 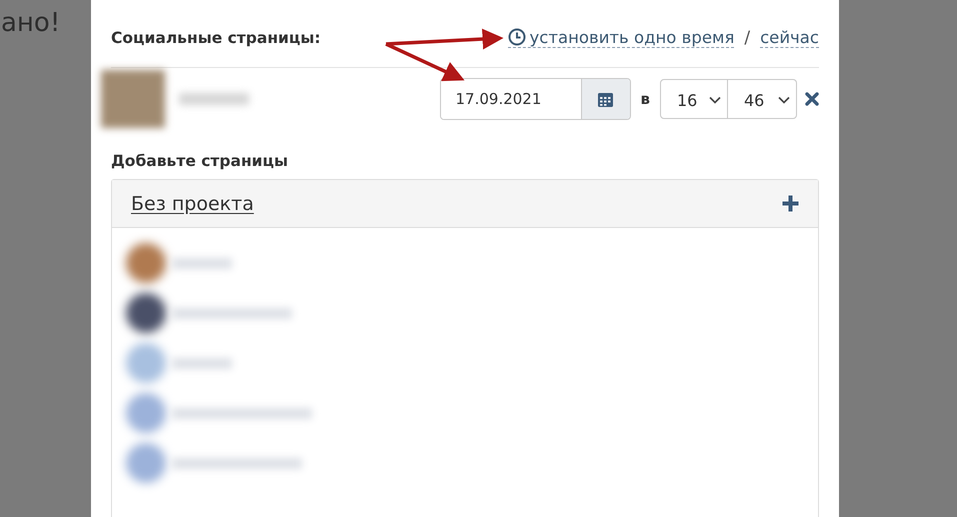 I want to click on remove-button, so click(x=812, y=99).